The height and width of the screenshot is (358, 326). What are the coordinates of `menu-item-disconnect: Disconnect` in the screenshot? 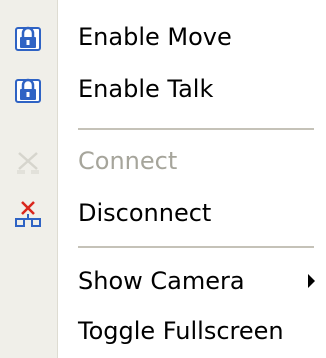 It's located at (163, 214).